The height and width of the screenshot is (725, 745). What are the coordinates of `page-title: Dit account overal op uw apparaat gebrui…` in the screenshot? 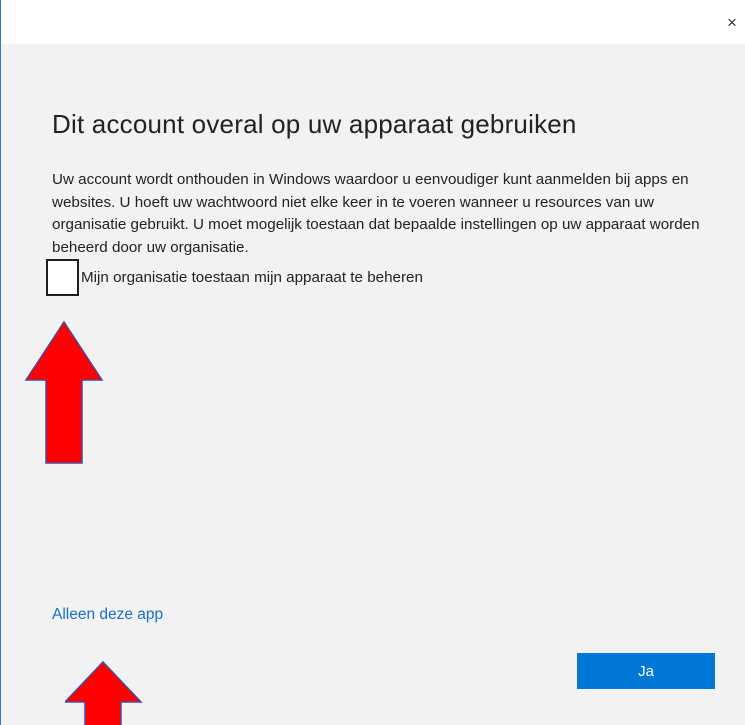 It's located at (314, 124).